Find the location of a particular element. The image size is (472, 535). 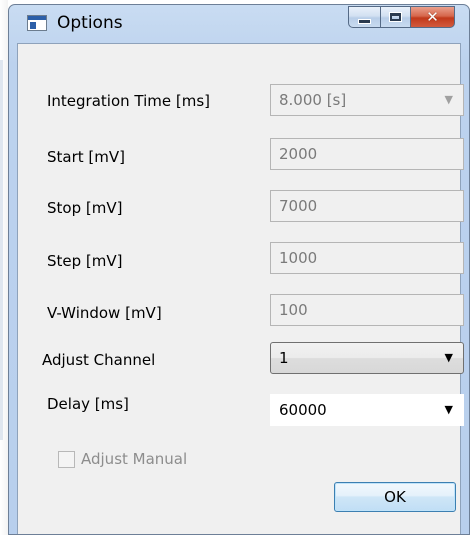

background-window-strip is located at coordinates (1, 250).